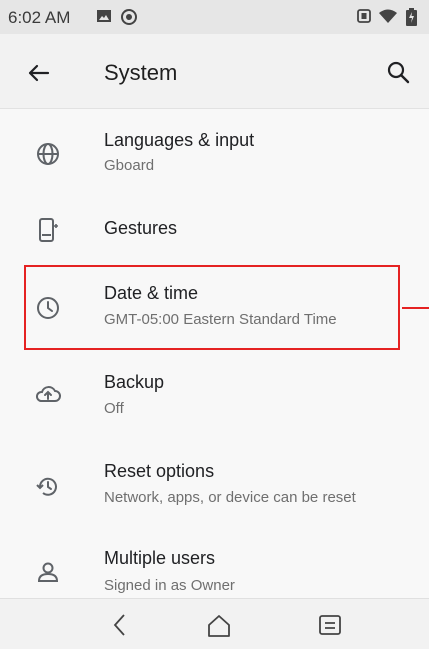 The image size is (429, 649). What do you see at coordinates (399, 73) in the screenshot?
I see `search-icon` at bounding box center [399, 73].